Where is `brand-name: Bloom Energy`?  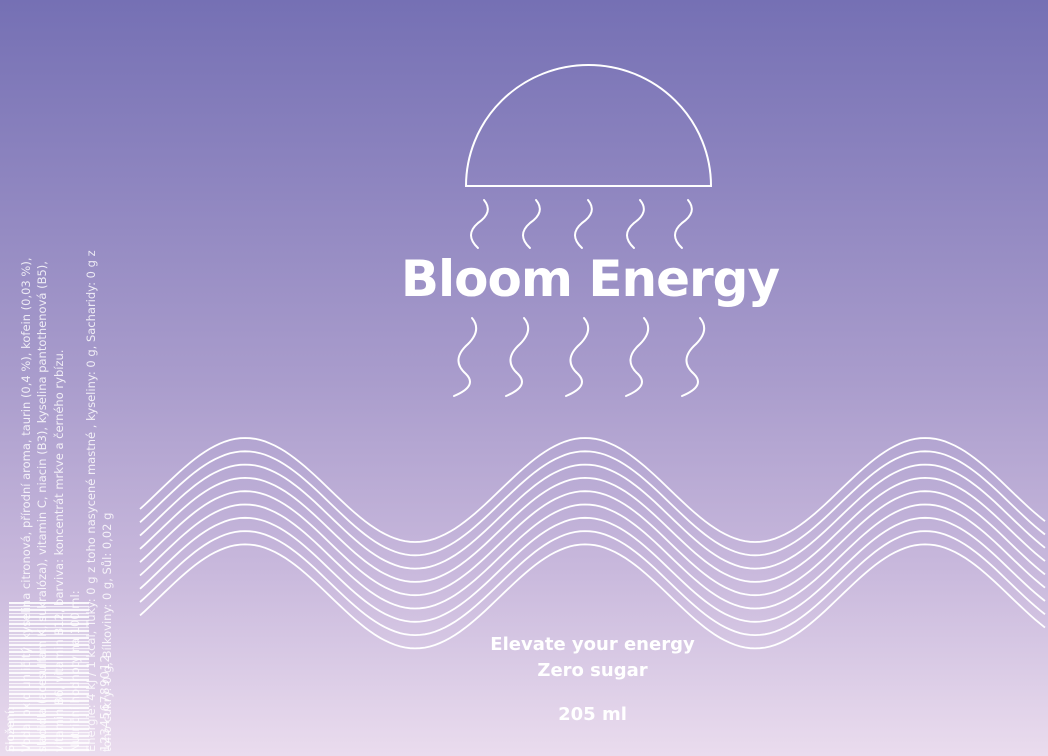 brand-name: Bloom Energy is located at coordinates (590, 279).